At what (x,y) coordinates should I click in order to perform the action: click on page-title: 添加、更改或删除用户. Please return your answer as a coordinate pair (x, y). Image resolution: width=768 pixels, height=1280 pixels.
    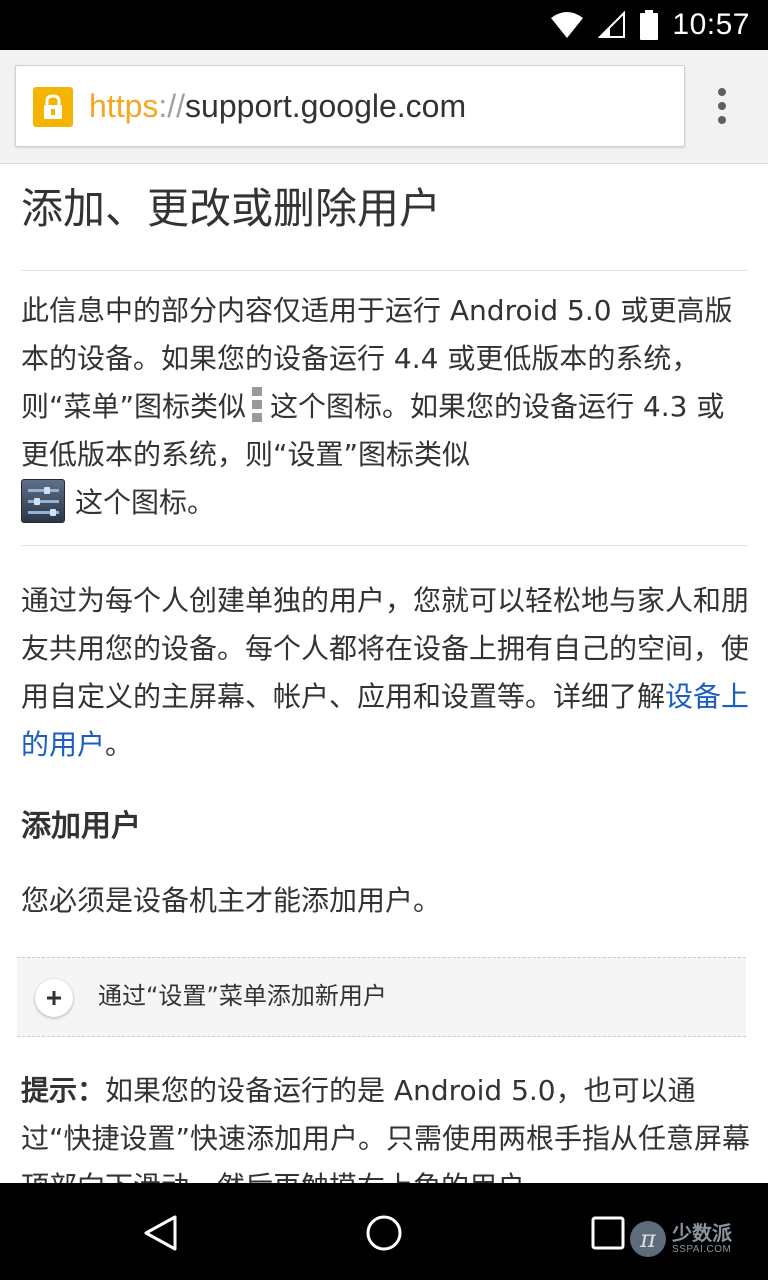
    Looking at the image, I should click on (231, 208).